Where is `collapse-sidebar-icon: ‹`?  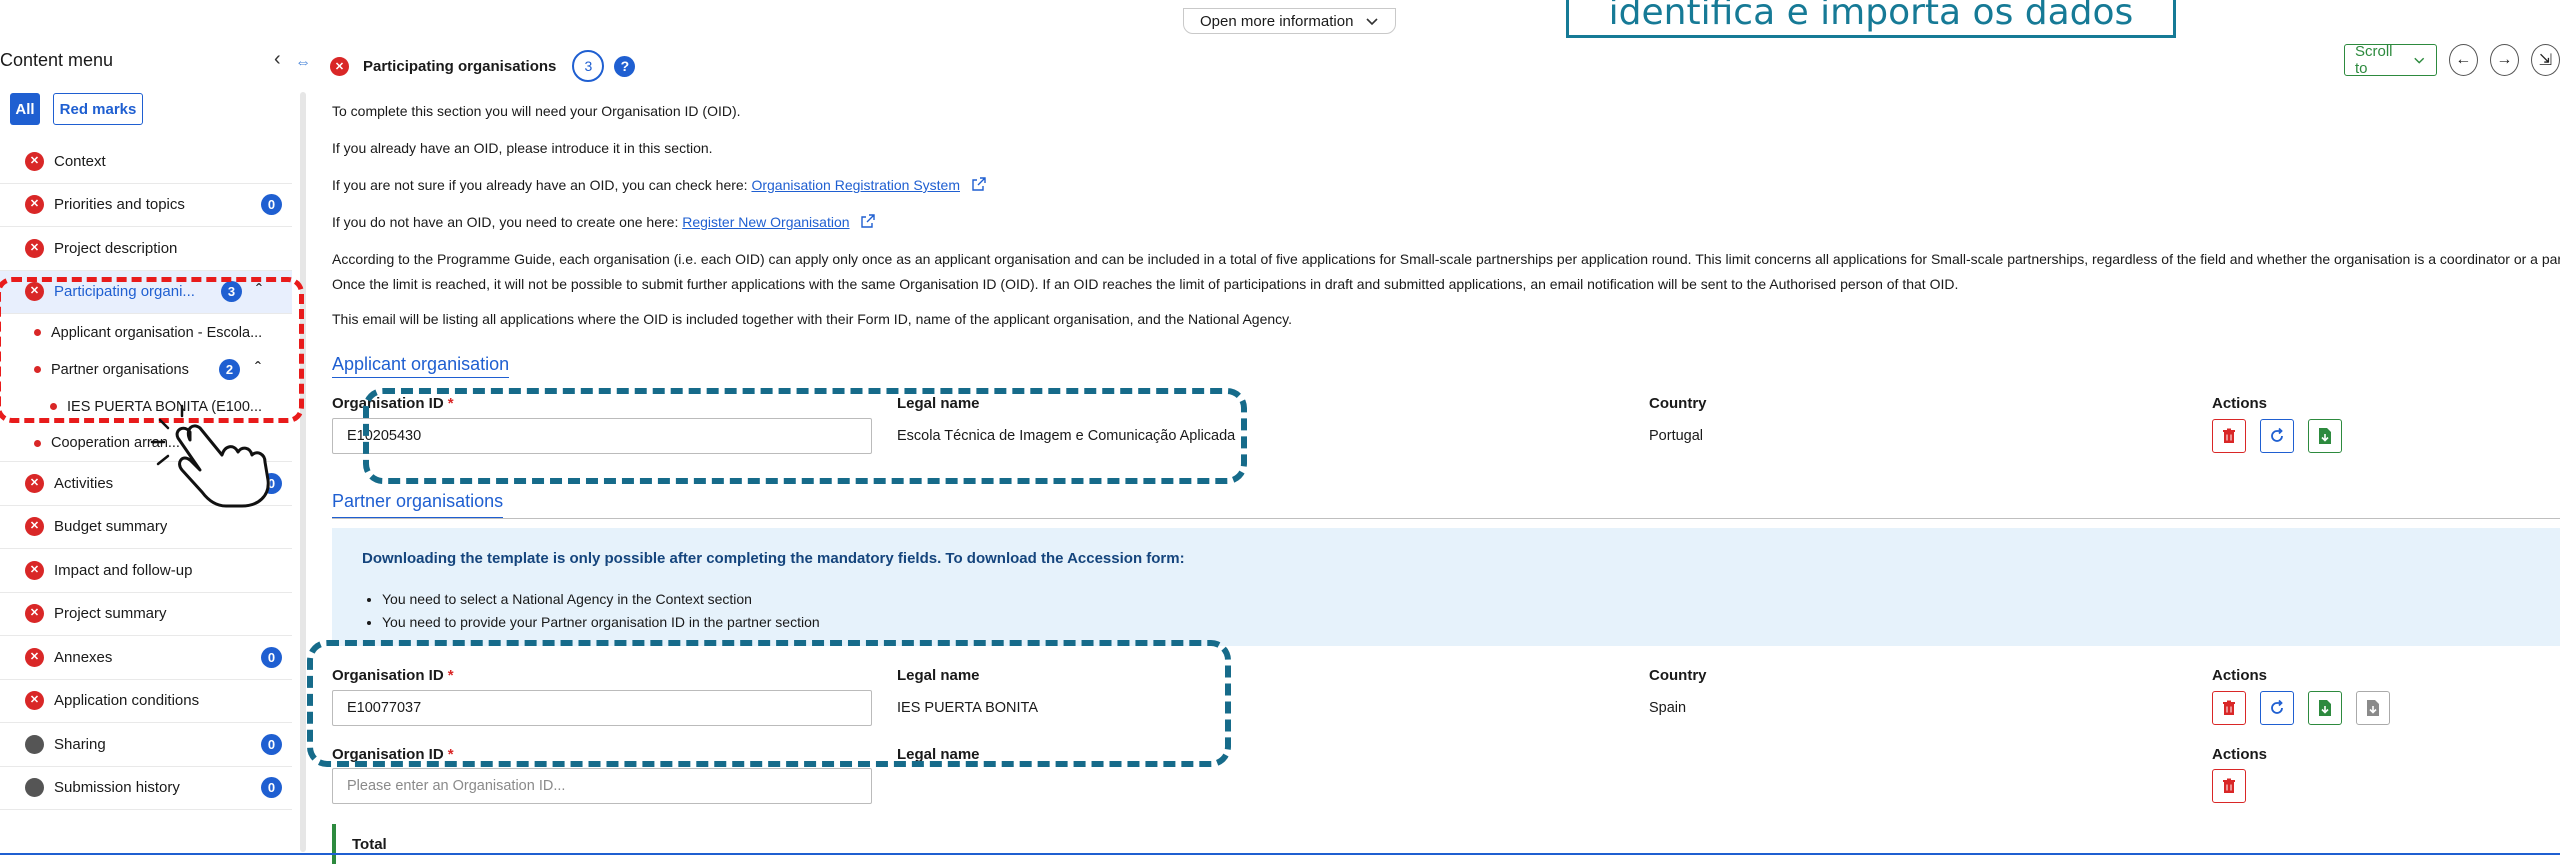
collapse-sidebar-icon: ‹ is located at coordinates (277, 59).